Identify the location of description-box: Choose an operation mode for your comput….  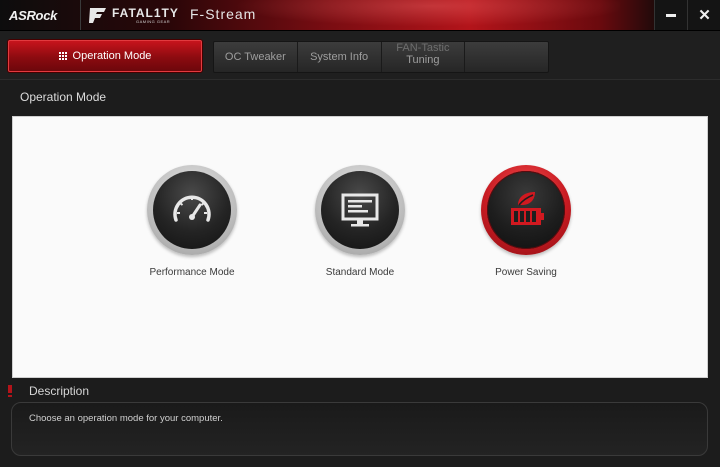
(359, 429).